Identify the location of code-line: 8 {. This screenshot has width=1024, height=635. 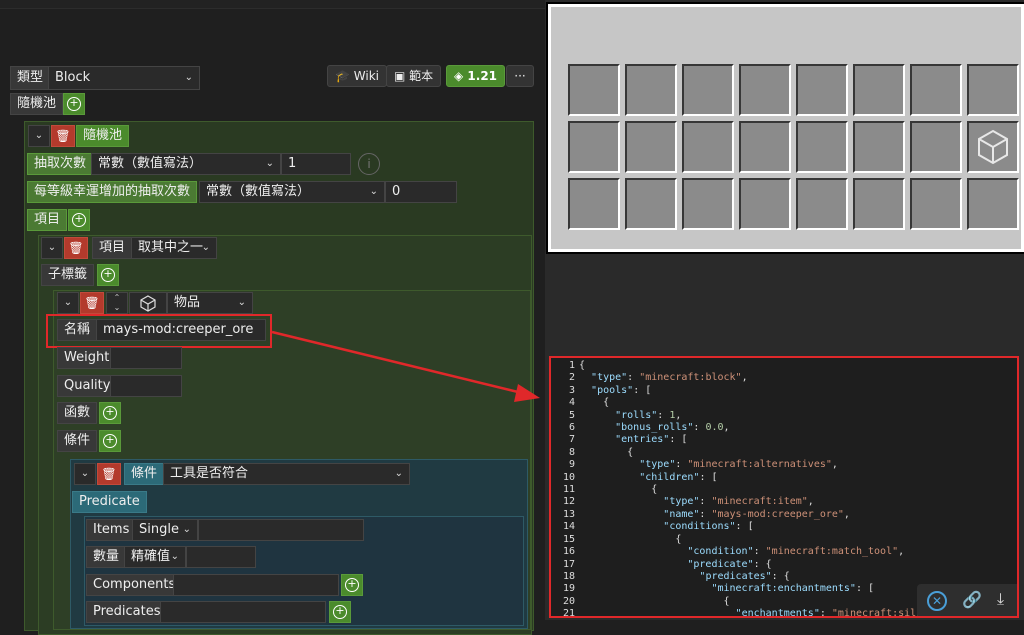
(601, 452).